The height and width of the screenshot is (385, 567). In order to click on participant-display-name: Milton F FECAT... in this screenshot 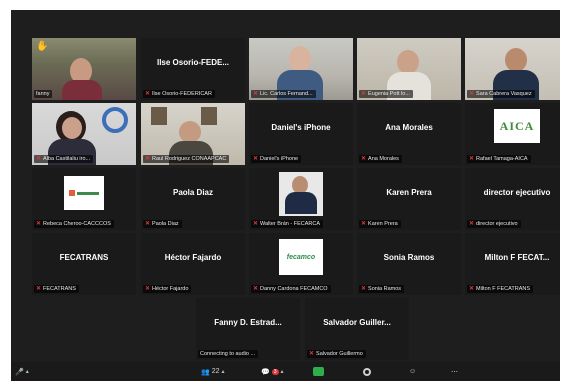, I will do `click(517, 257)`.